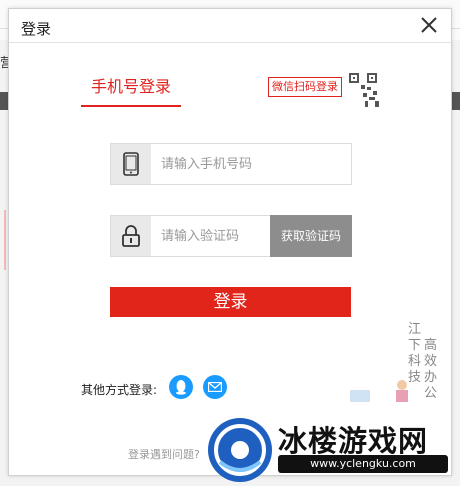  What do you see at coordinates (311, 236) in the screenshot?
I see `get-code-button: 获取验证码` at bounding box center [311, 236].